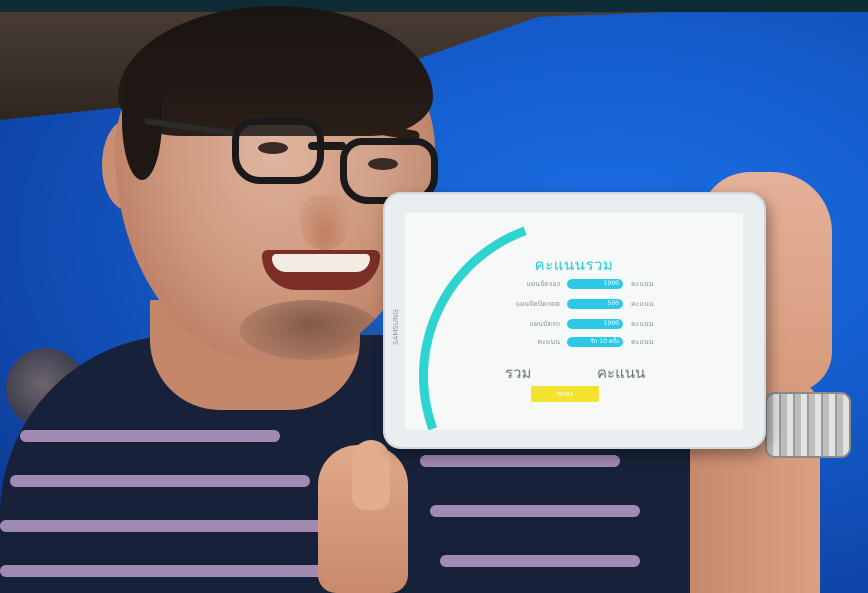 The height and width of the screenshot is (593, 868). What do you see at coordinates (543, 284) in the screenshot?
I see `score-row-label: แผนจัดรอง` at bounding box center [543, 284].